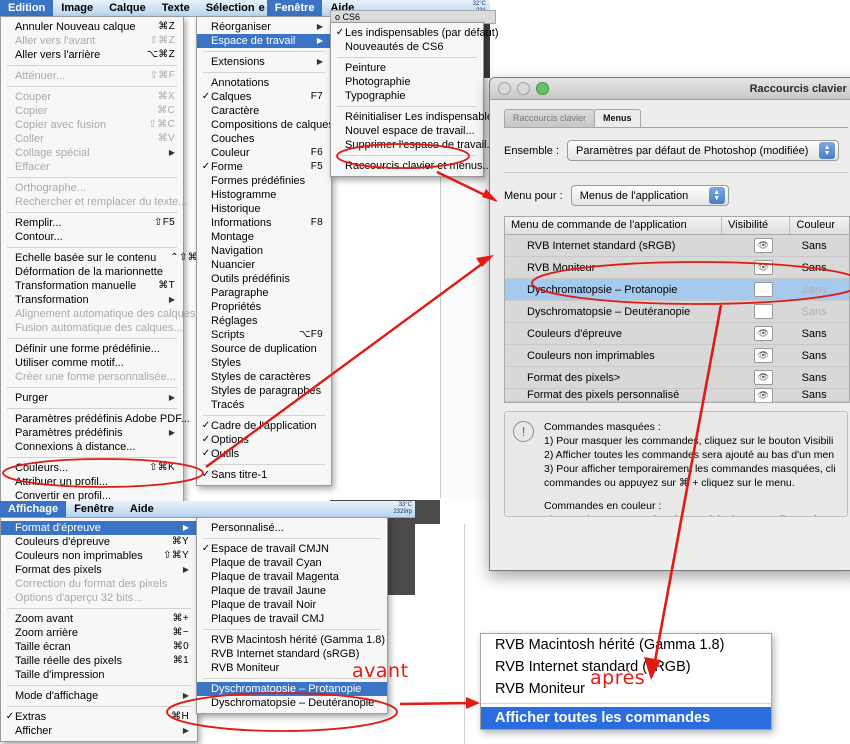  What do you see at coordinates (92, 111) in the screenshot?
I see `menu-item-copier: Copier ⌘C` at bounding box center [92, 111].